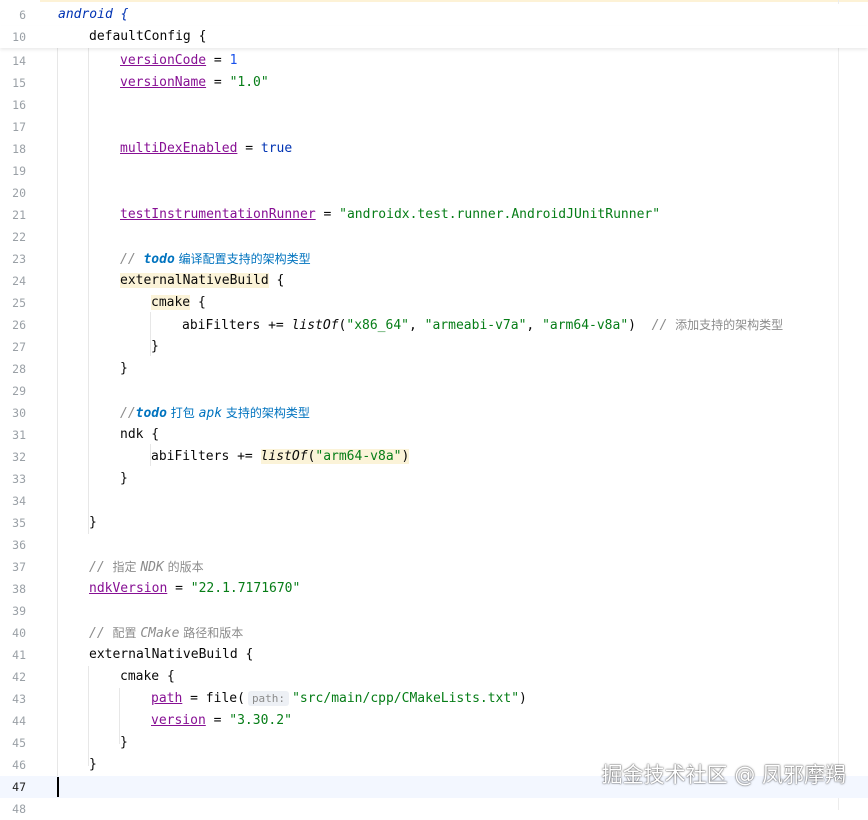 The height and width of the screenshot is (820, 868). What do you see at coordinates (245, 588) in the screenshot?
I see `string-token: "22.1.7171670"` at bounding box center [245, 588].